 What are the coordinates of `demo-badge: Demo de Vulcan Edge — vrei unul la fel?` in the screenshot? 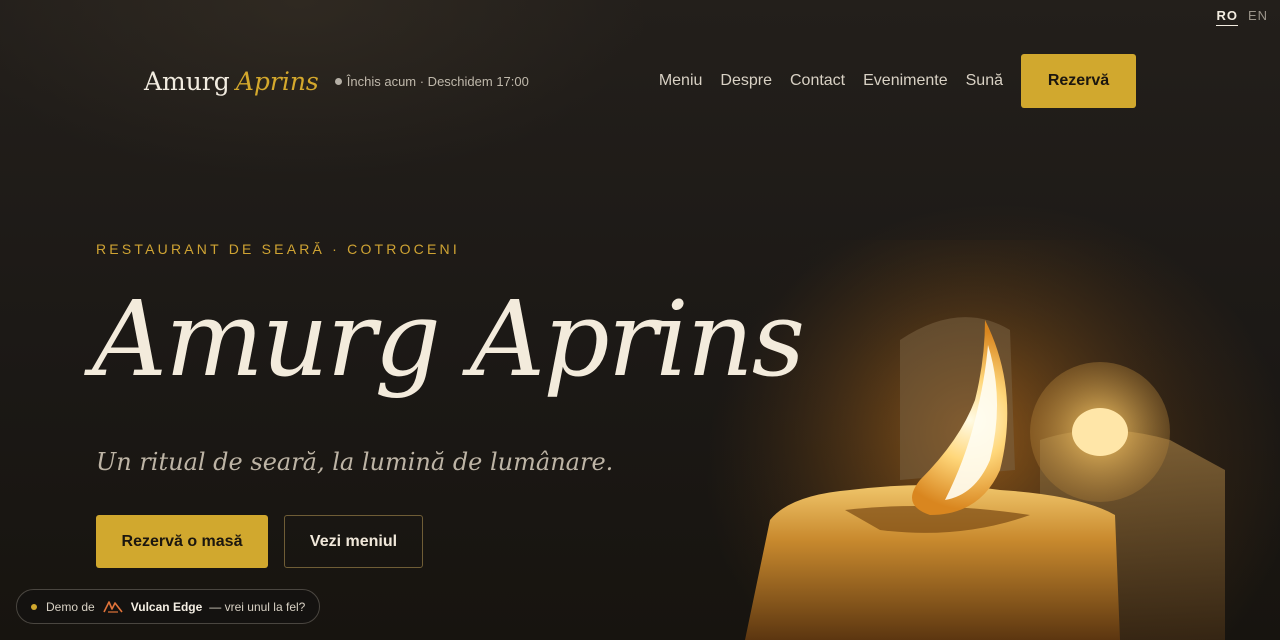 It's located at (168, 606).